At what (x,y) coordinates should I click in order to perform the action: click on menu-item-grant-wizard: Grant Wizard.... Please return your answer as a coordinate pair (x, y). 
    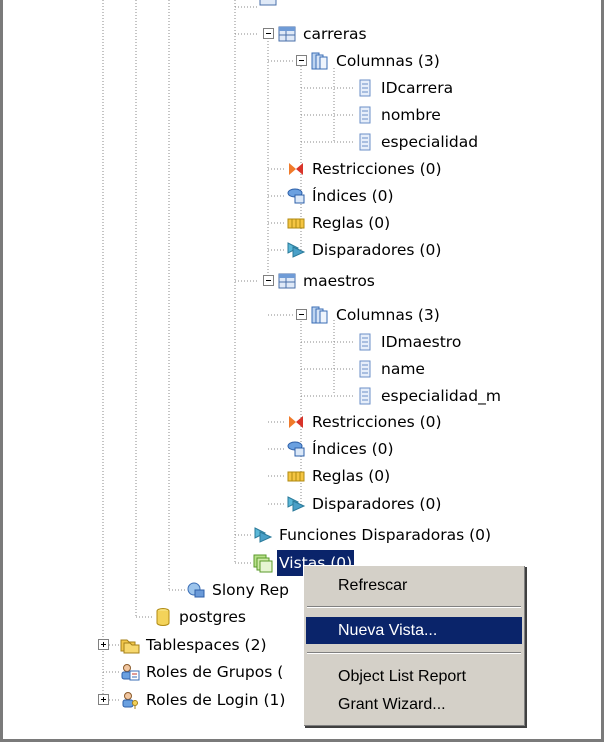
    Looking at the image, I should click on (414, 704).